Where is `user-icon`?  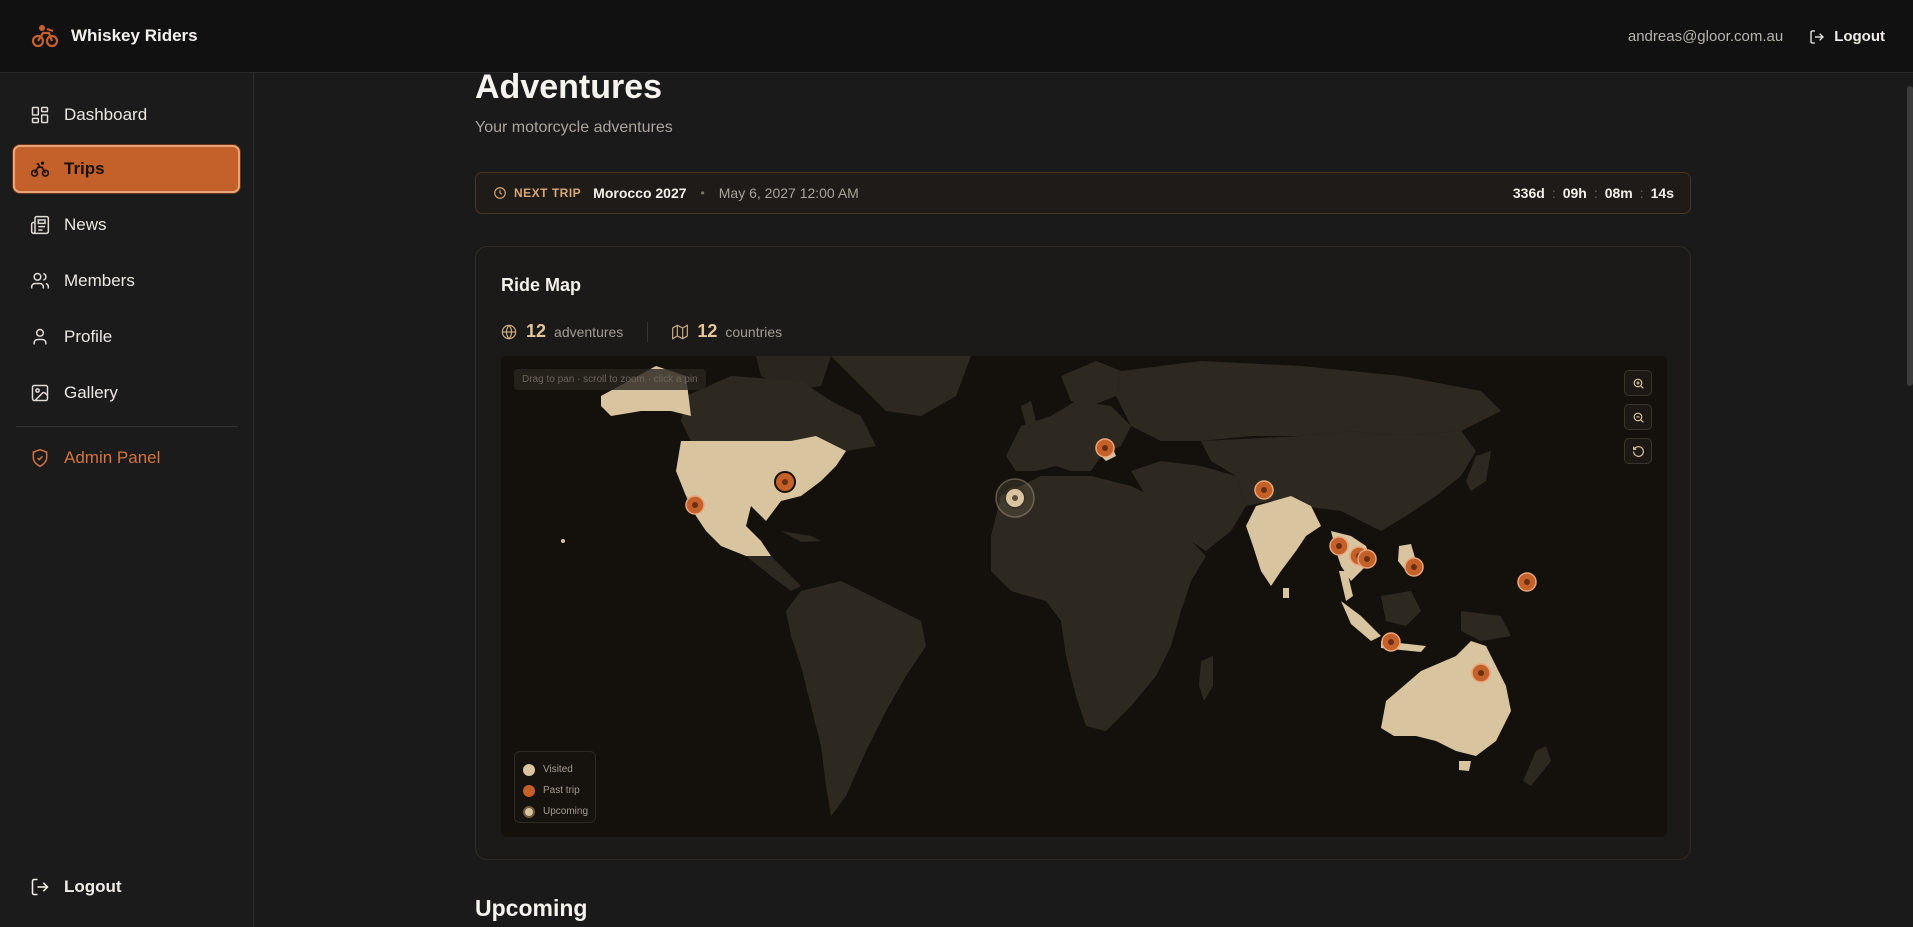 user-icon is located at coordinates (40, 336).